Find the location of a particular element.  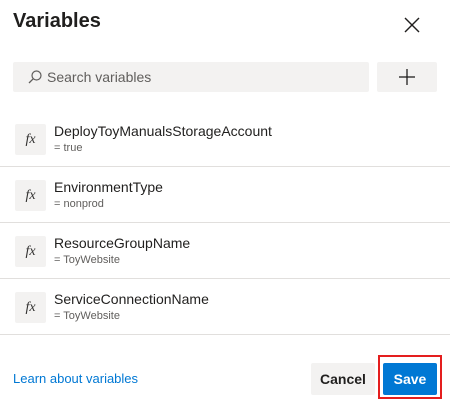

variable-value: = true is located at coordinates (68, 148).